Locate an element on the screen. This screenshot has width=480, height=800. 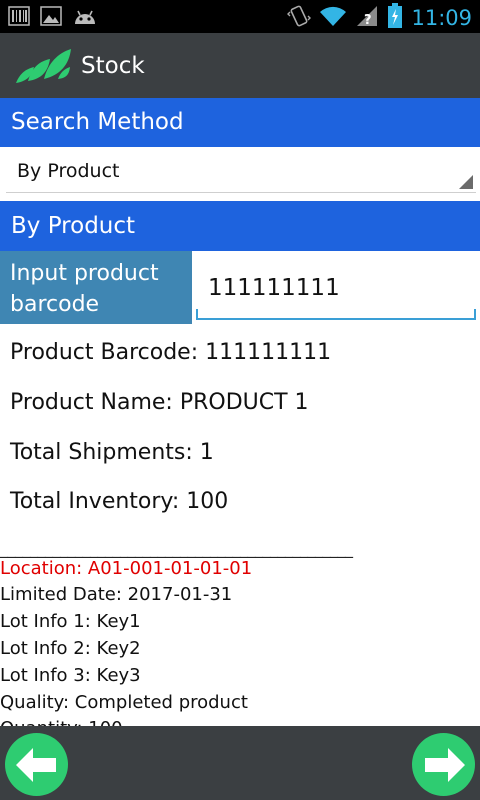
location-text: Location: A01-001-01-01-01 is located at coordinates (126, 568).